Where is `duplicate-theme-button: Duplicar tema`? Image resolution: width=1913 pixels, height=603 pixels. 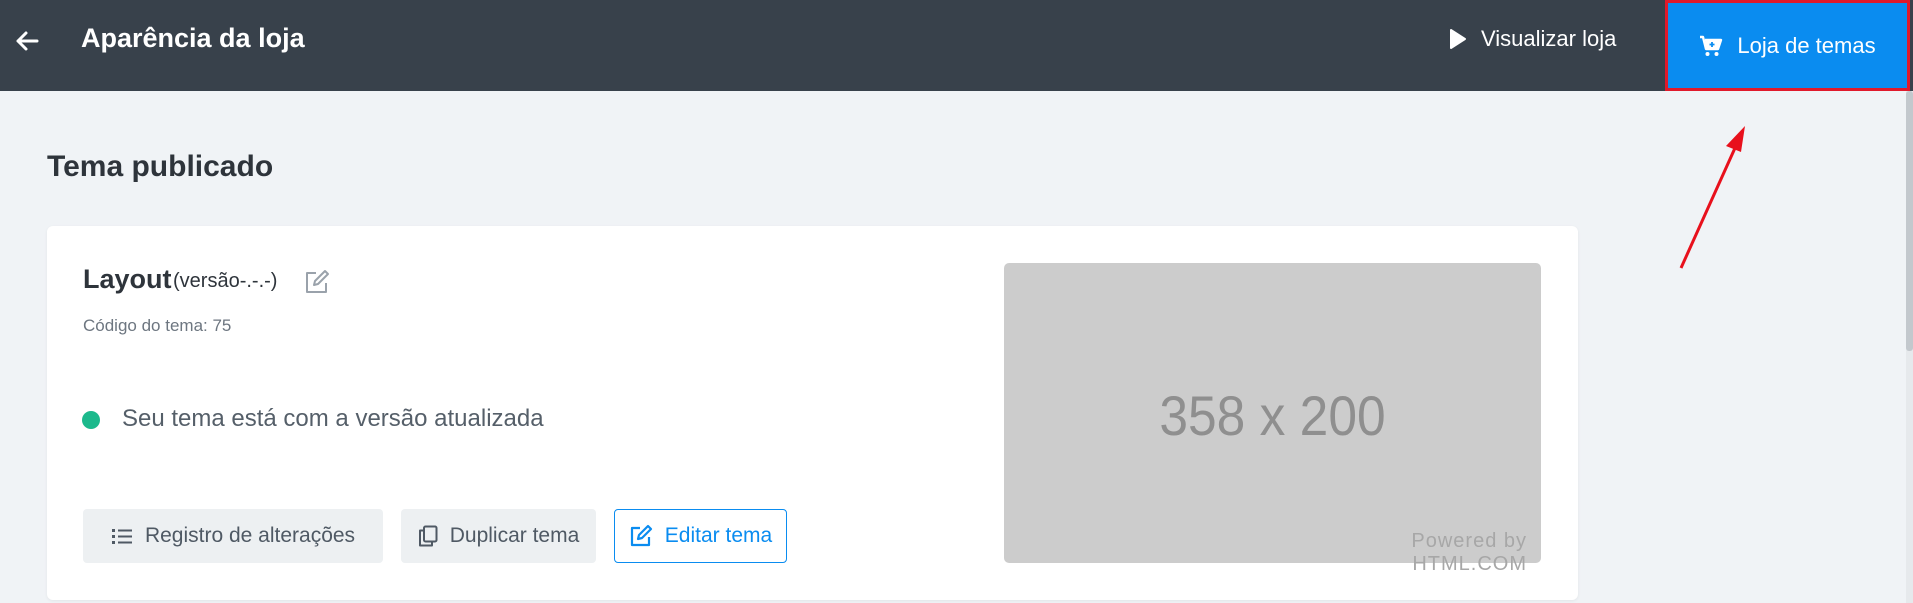 duplicate-theme-button: Duplicar tema is located at coordinates (498, 536).